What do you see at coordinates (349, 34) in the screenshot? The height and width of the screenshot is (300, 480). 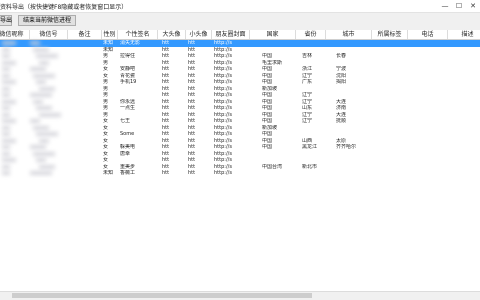 I see `column-header: 城市` at bounding box center [349, 34].